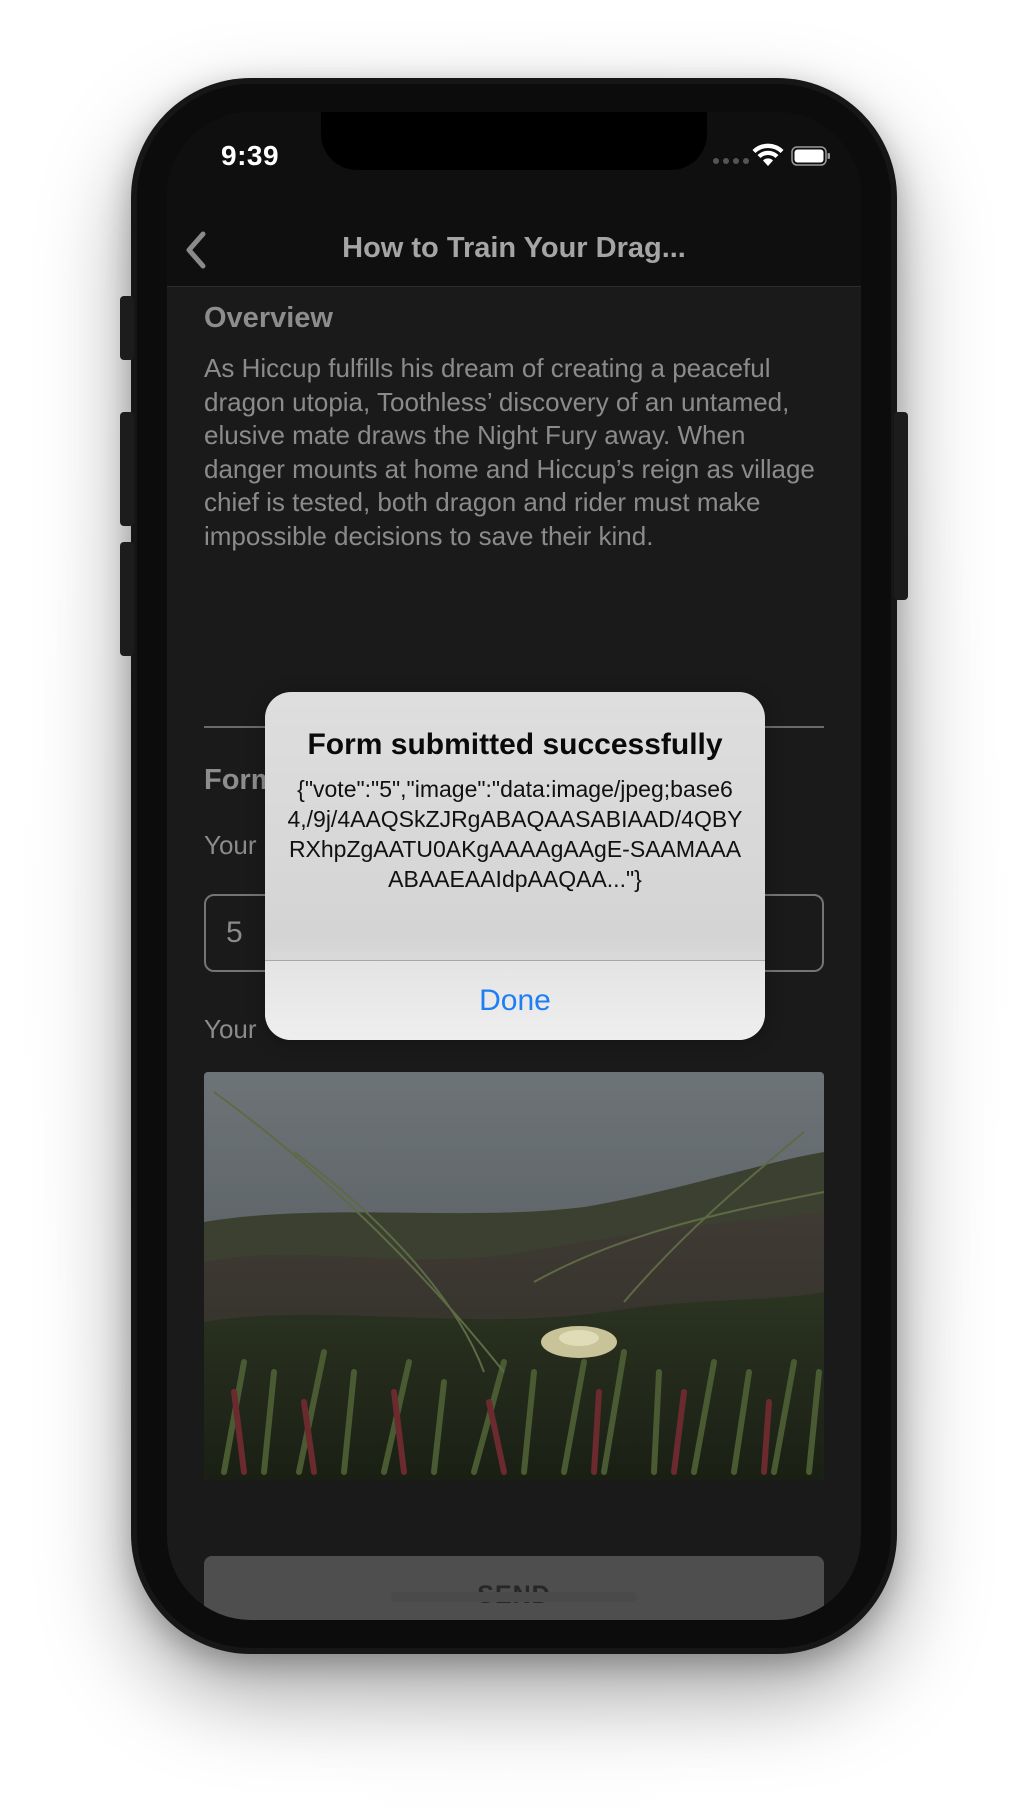 Image resolution: width=1030 pixels, height=1808 pixels. Describe the element at coordinates (127, 599) in the screenshot. I see `volume-down-button` at that location.